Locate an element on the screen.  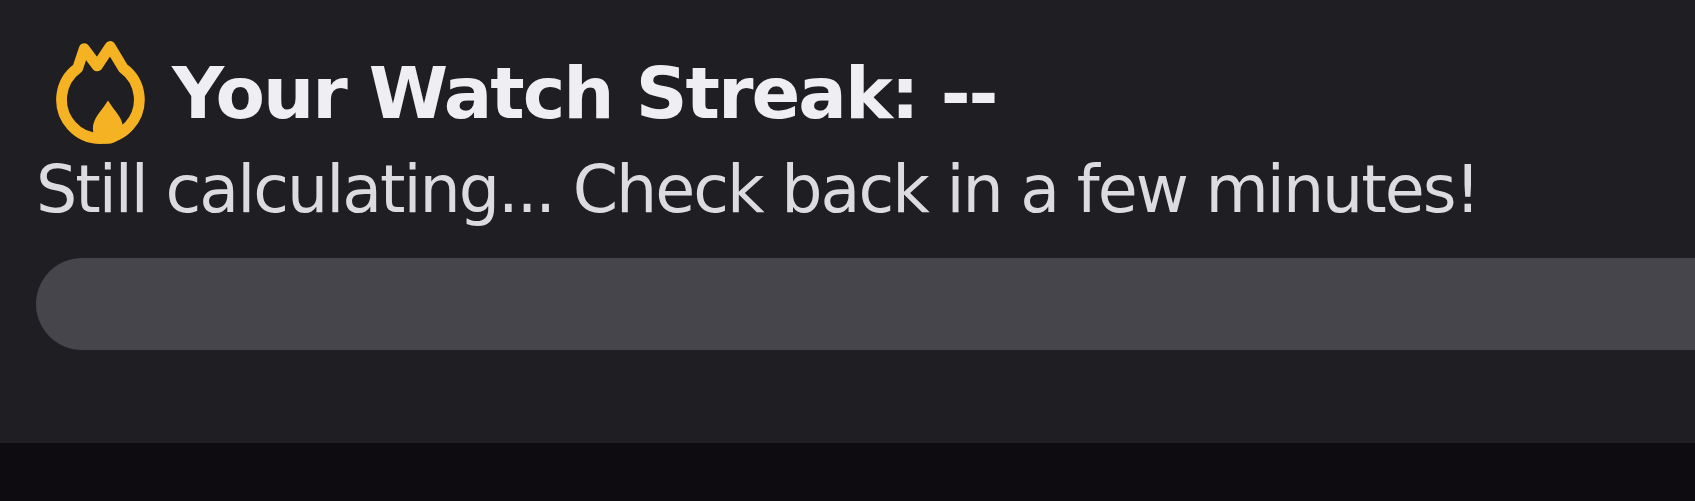
streak-title: Your Watch Streak: -- is located at coordinates (584, 94).